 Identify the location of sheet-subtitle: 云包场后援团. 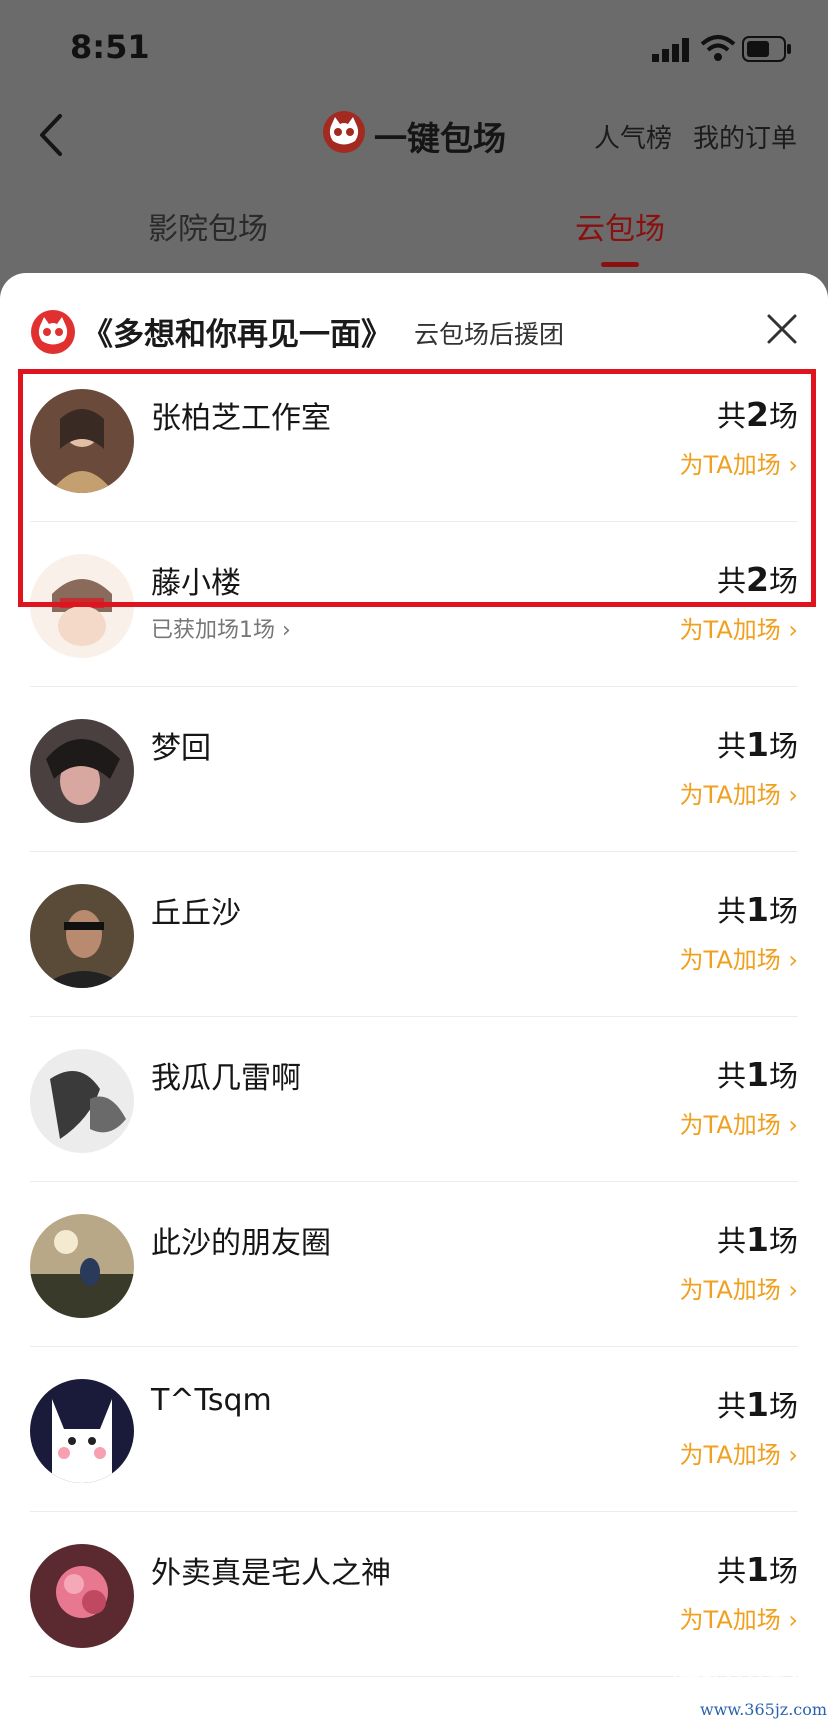
(489, 334).